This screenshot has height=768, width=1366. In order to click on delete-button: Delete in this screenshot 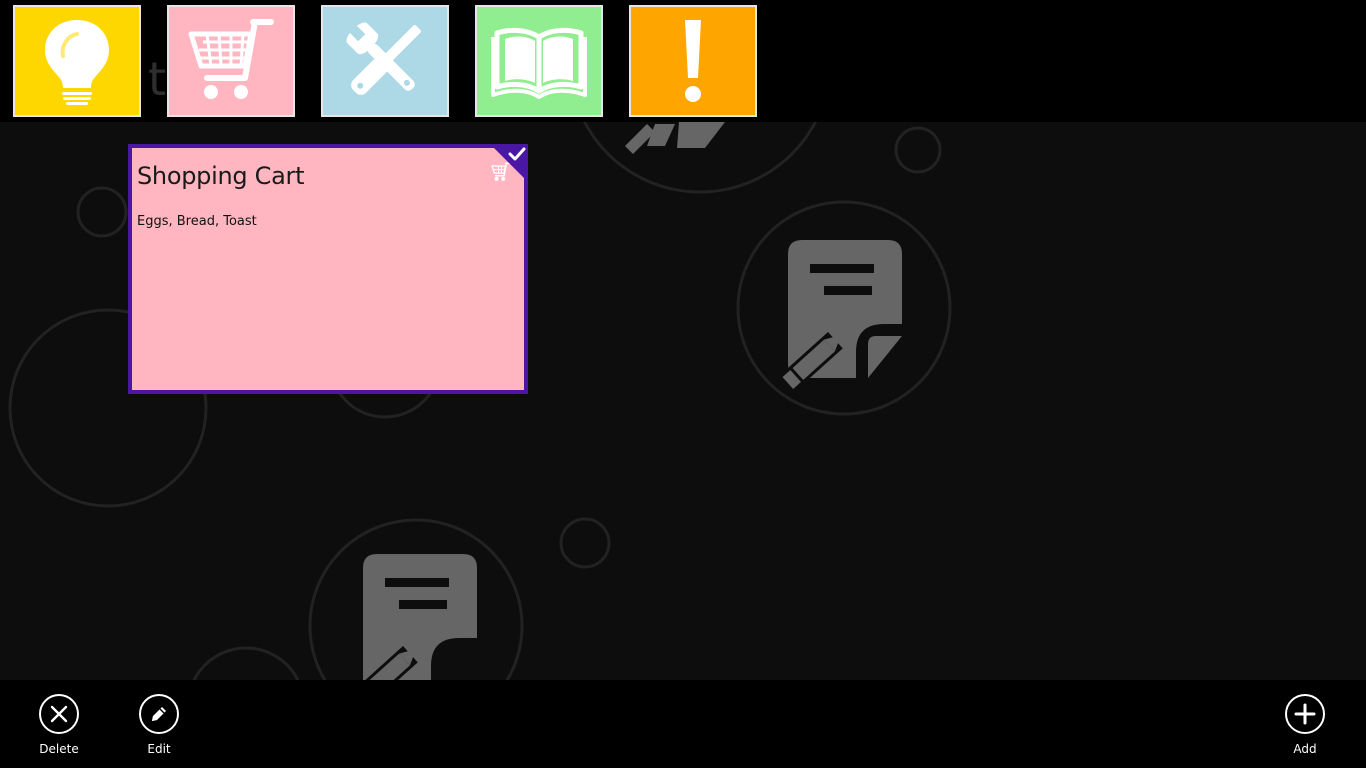, I will do `click(59, 729)`.